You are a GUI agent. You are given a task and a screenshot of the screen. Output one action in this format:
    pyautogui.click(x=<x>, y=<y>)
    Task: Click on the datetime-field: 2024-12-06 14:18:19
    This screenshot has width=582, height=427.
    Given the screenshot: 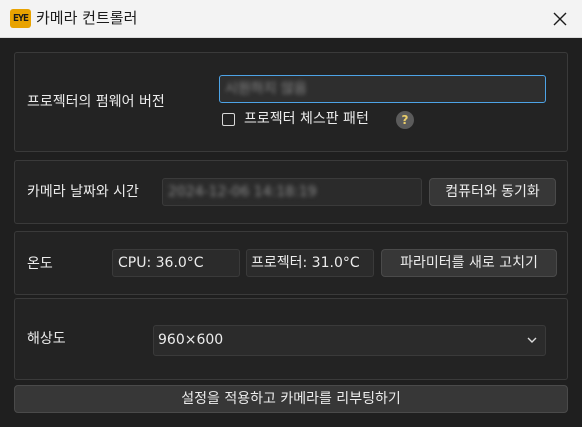 What is the action you would take?
    pyautogui.click(x=292, y=192)
    